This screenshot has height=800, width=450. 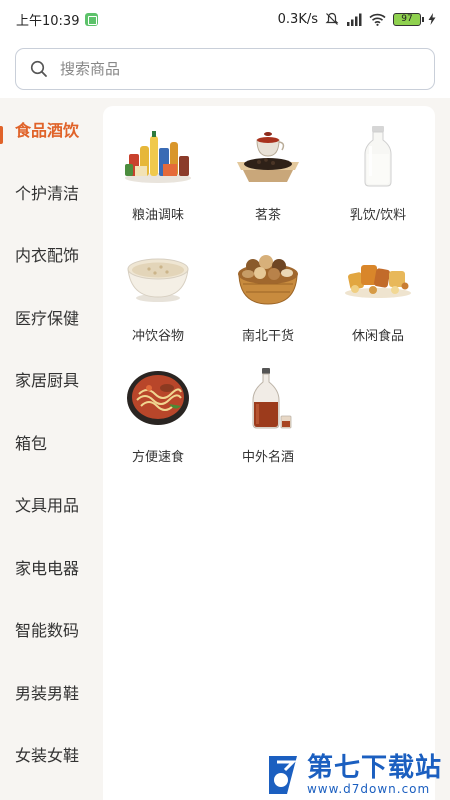 I want to click on sidebar-item-womenswear: 女装女鞋, so click(x=50, y=754).